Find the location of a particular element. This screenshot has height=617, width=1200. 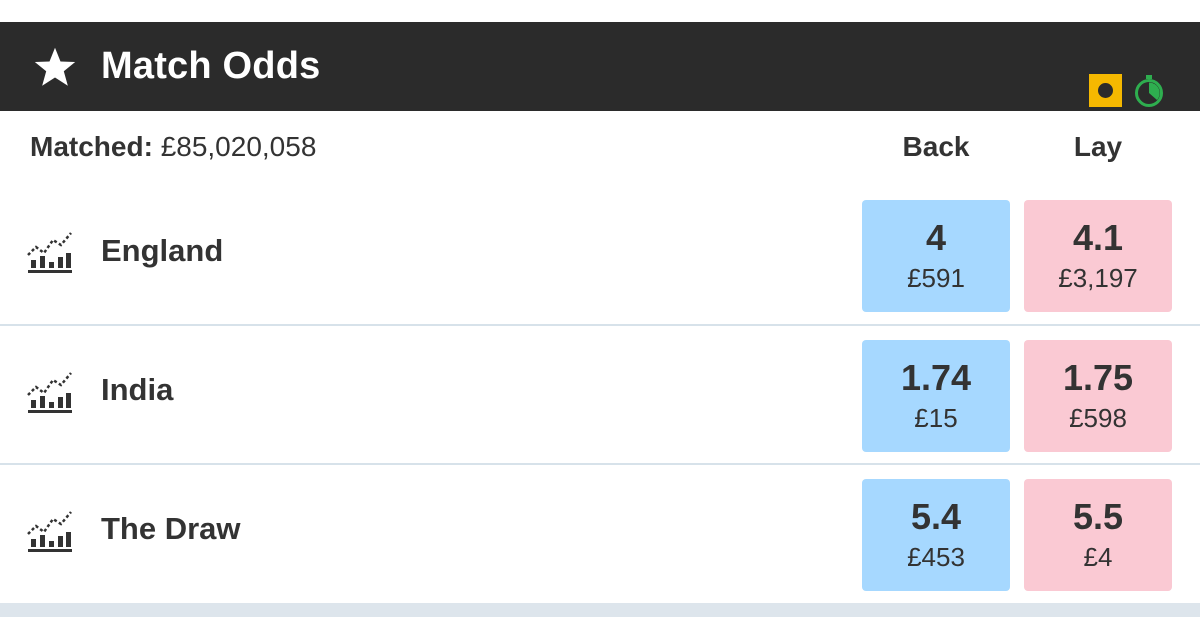

lay-price-button: 5.5 £4 is located at coordinates (1098, 535).